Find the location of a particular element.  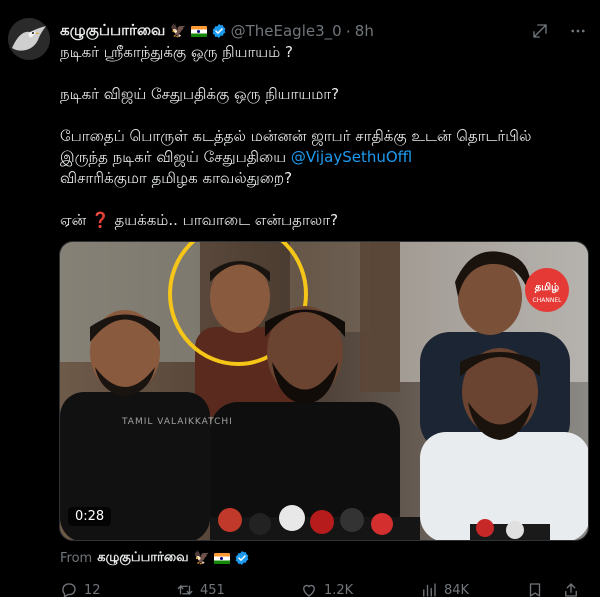

grok-icon is located at coordinates (540, 31).